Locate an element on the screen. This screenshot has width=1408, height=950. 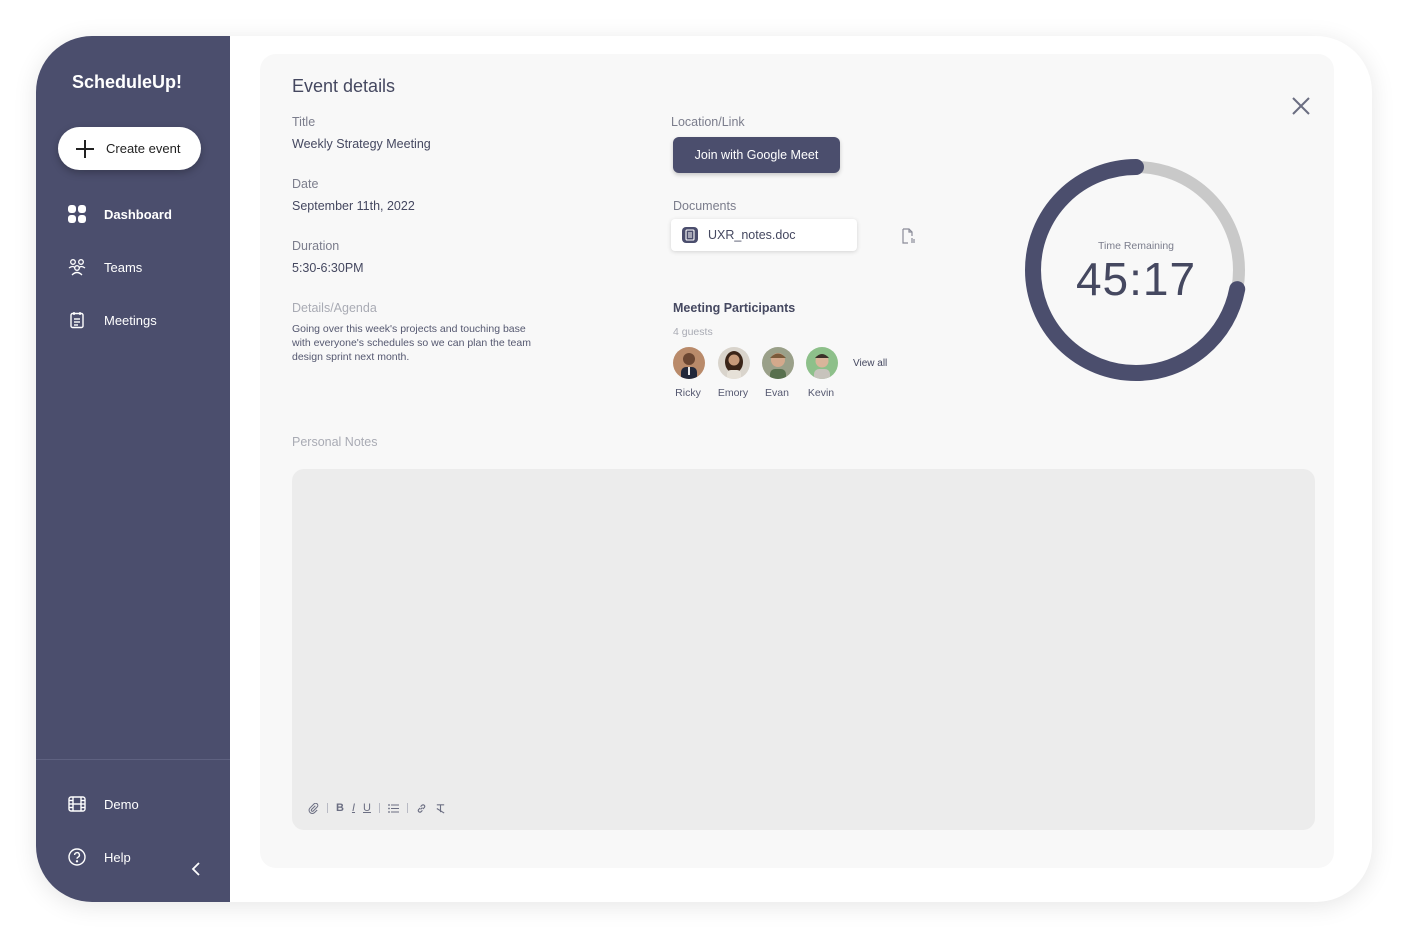
sidebar-divider is located at coordinates (133, 759).